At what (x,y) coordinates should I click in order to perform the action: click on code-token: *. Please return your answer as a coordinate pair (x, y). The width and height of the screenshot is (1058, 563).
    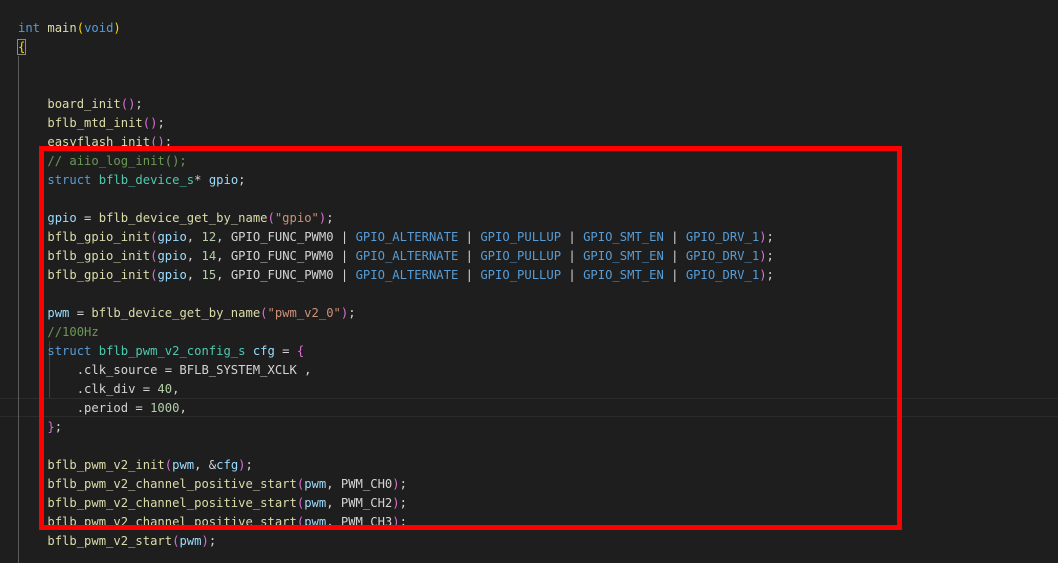
    Looking at the image, I should click on (201, 179).